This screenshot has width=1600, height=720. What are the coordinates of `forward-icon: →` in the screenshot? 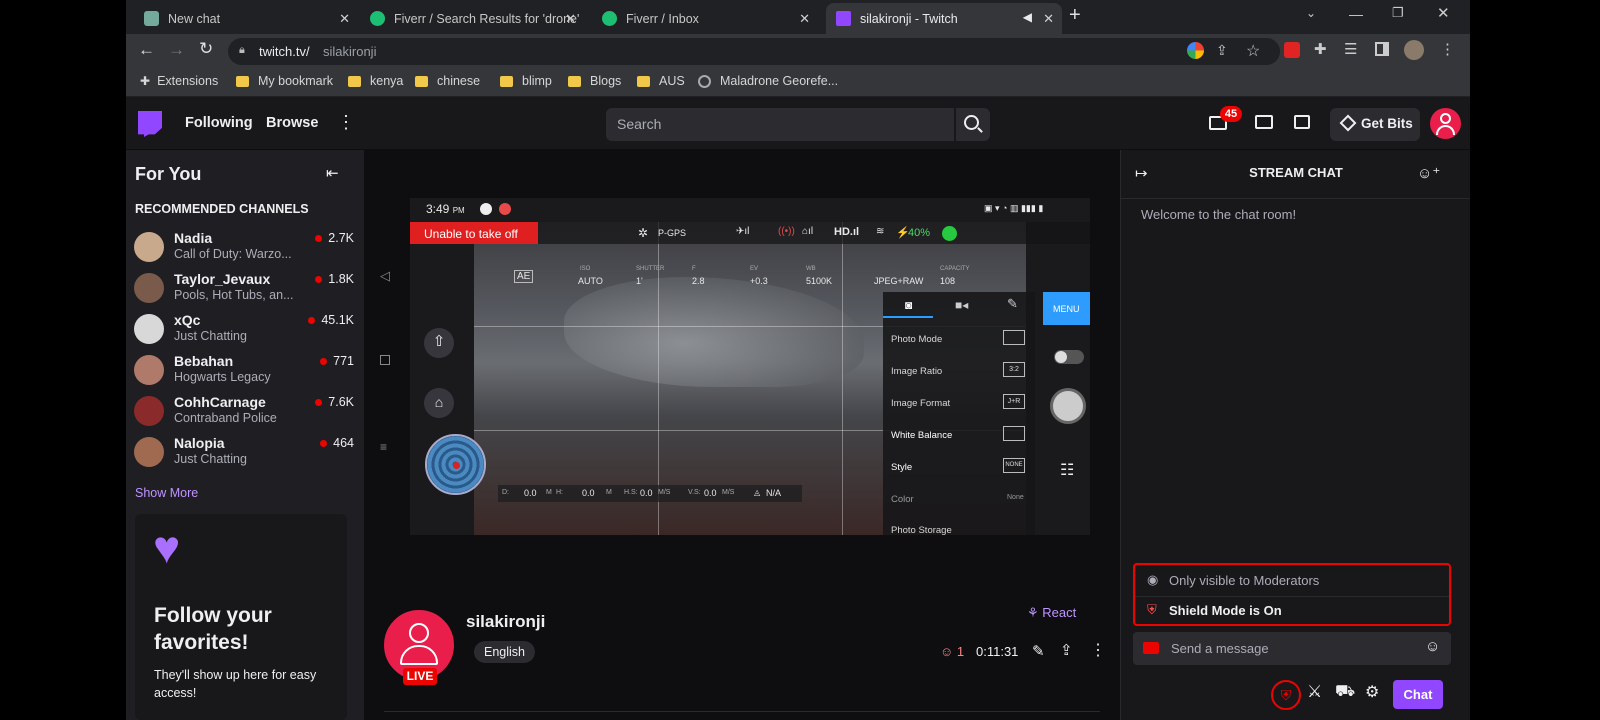 It's located at (176, 50).